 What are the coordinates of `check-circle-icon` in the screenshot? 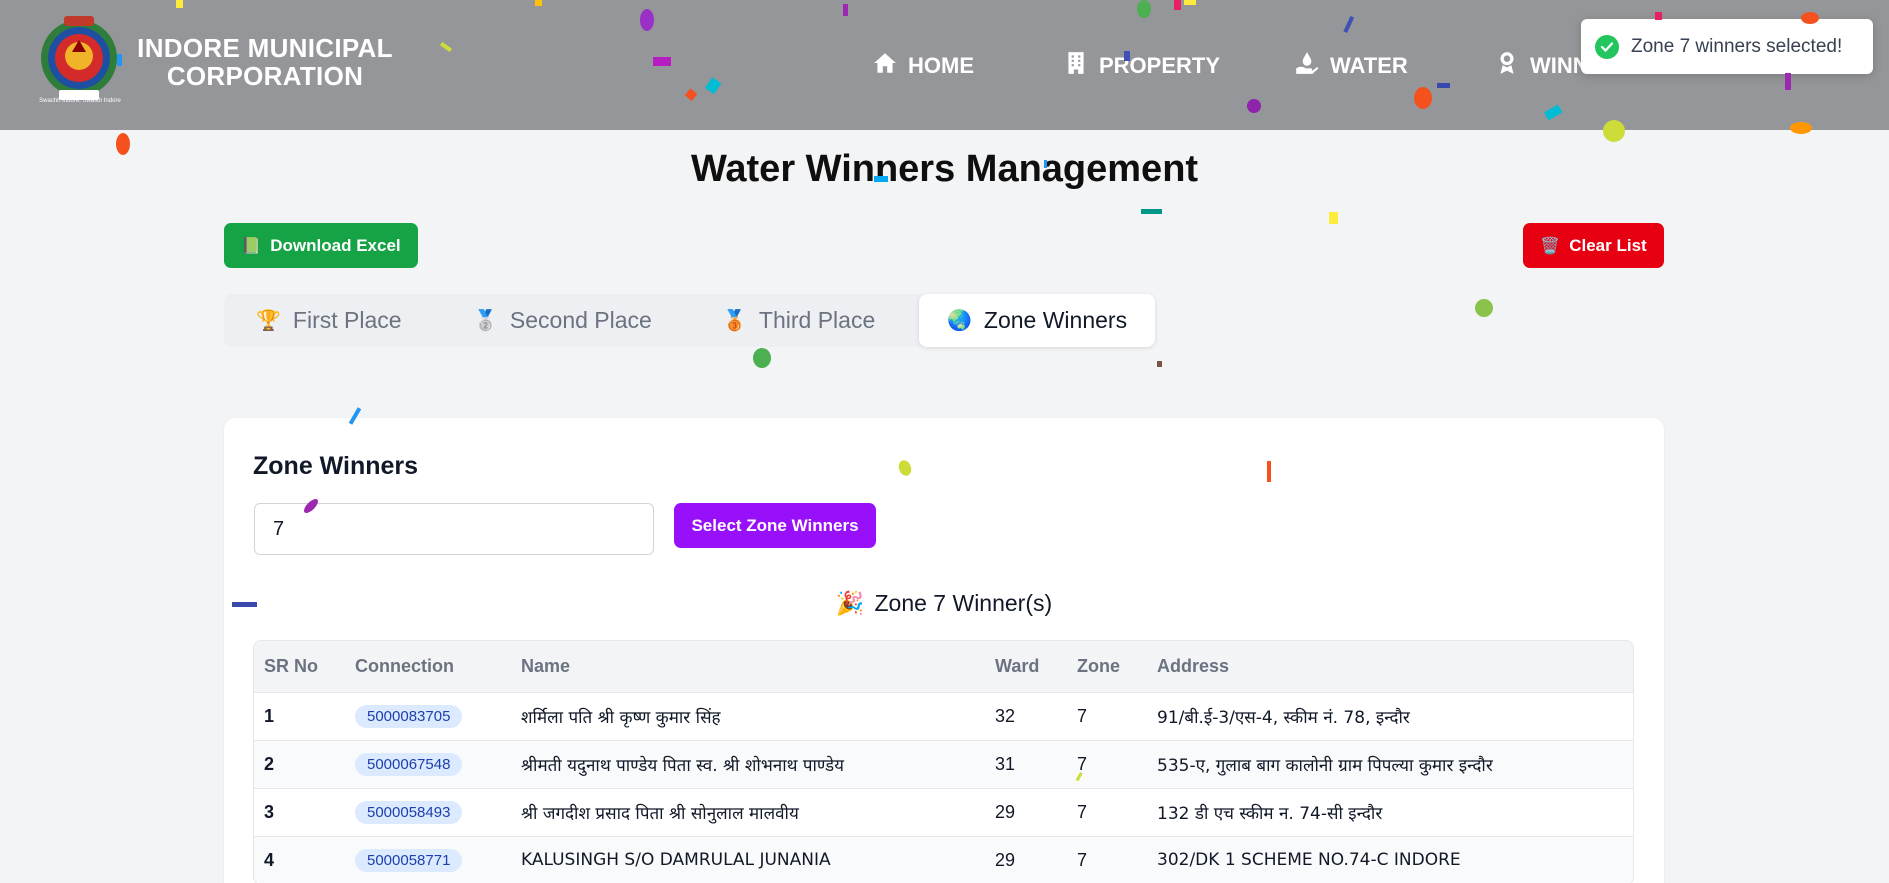 It's located at (1607, 46).